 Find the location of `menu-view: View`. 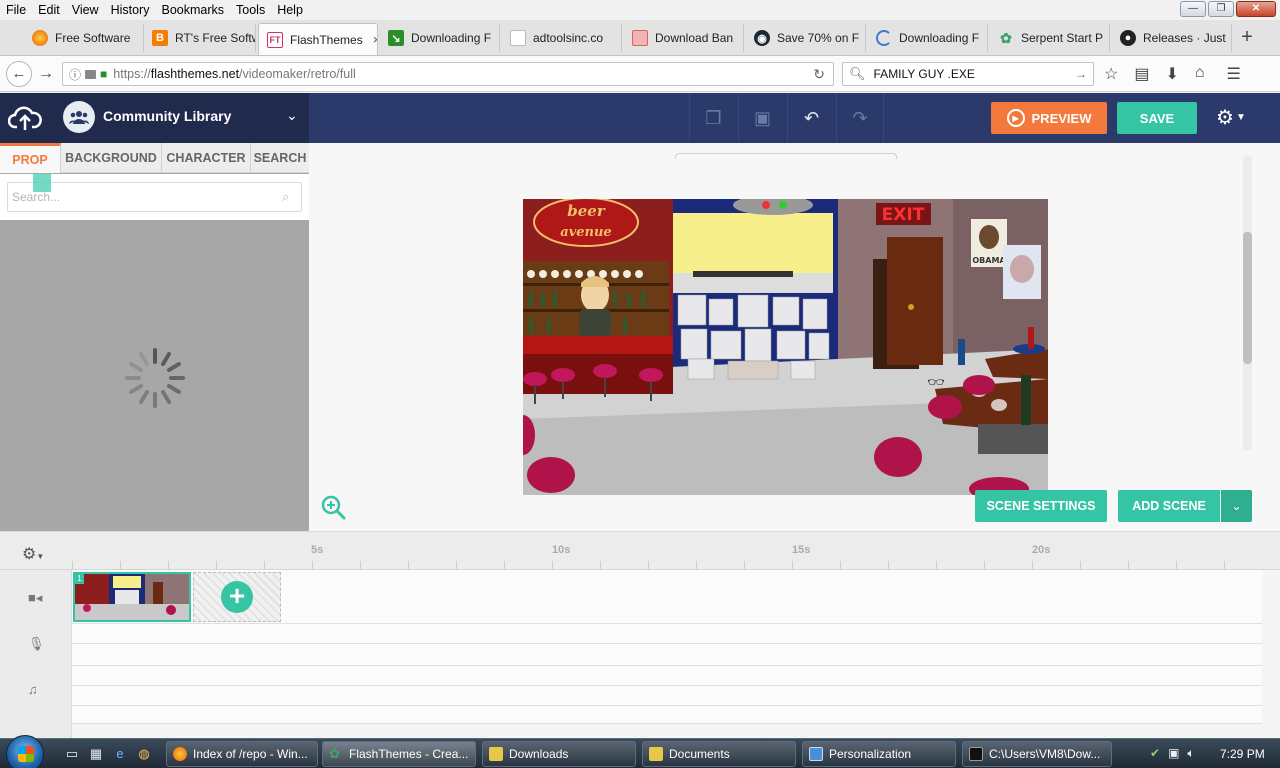

menu-view: View is located at coordinates (85, 10).